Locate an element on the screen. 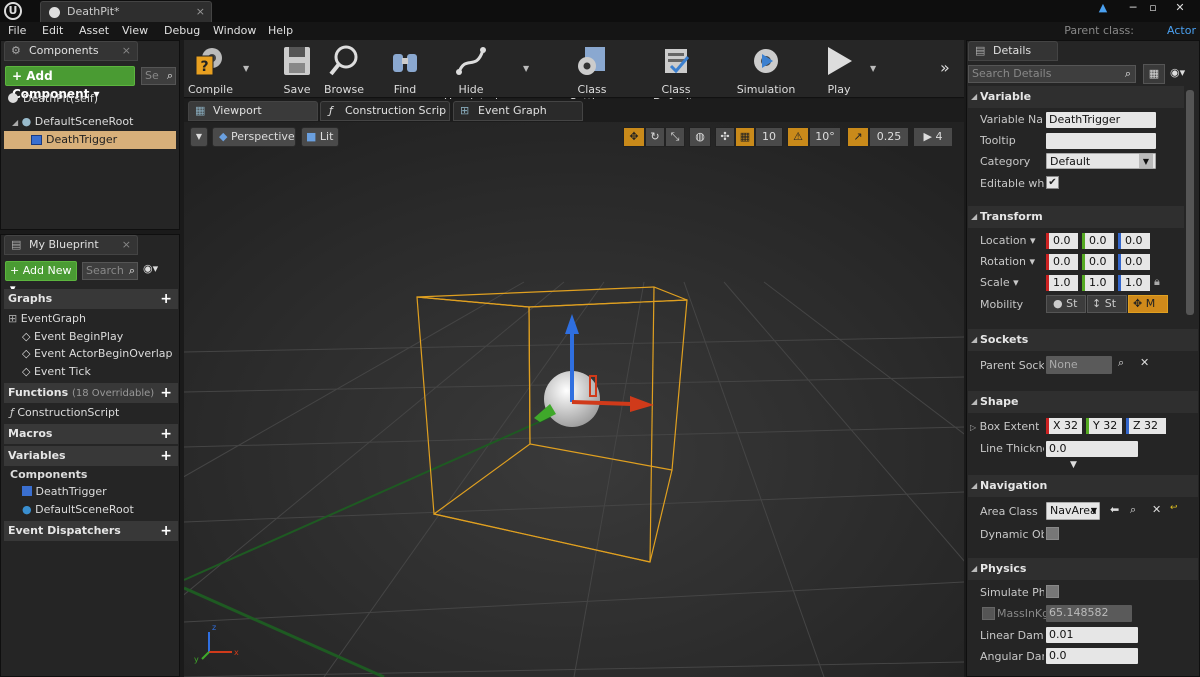  hide-unrelated-dropdown: ▼ is located at coordinates (526, 68).